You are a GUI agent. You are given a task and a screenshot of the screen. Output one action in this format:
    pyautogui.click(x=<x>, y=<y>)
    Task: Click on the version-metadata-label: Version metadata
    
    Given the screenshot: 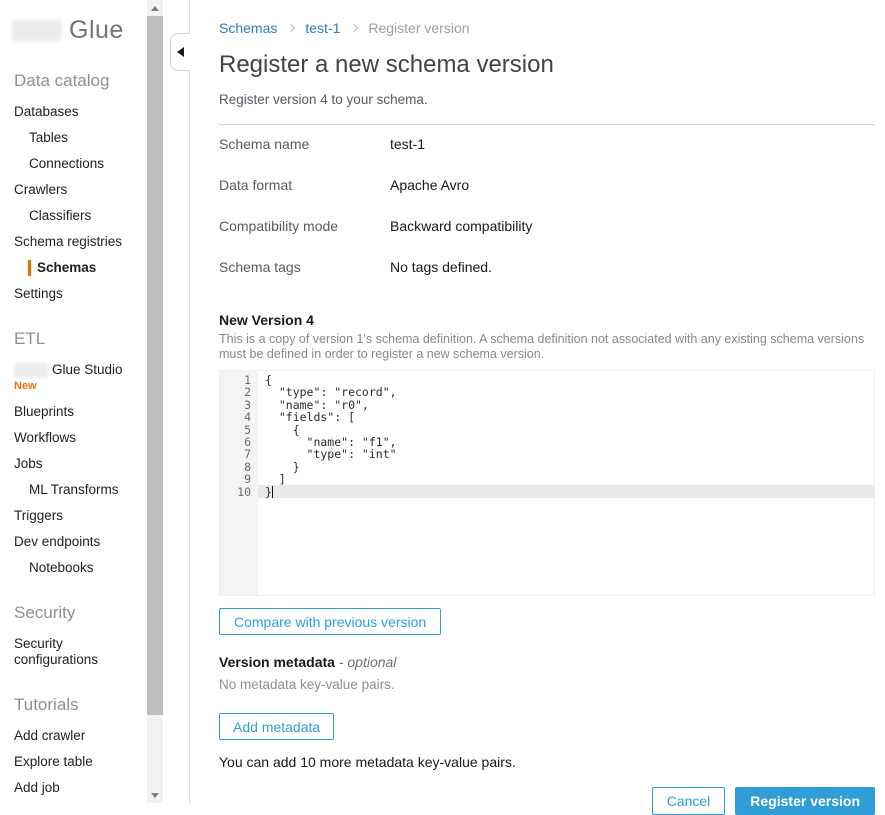 What is the action you would take?
    pyautogui.click(x=277, y=662)
    